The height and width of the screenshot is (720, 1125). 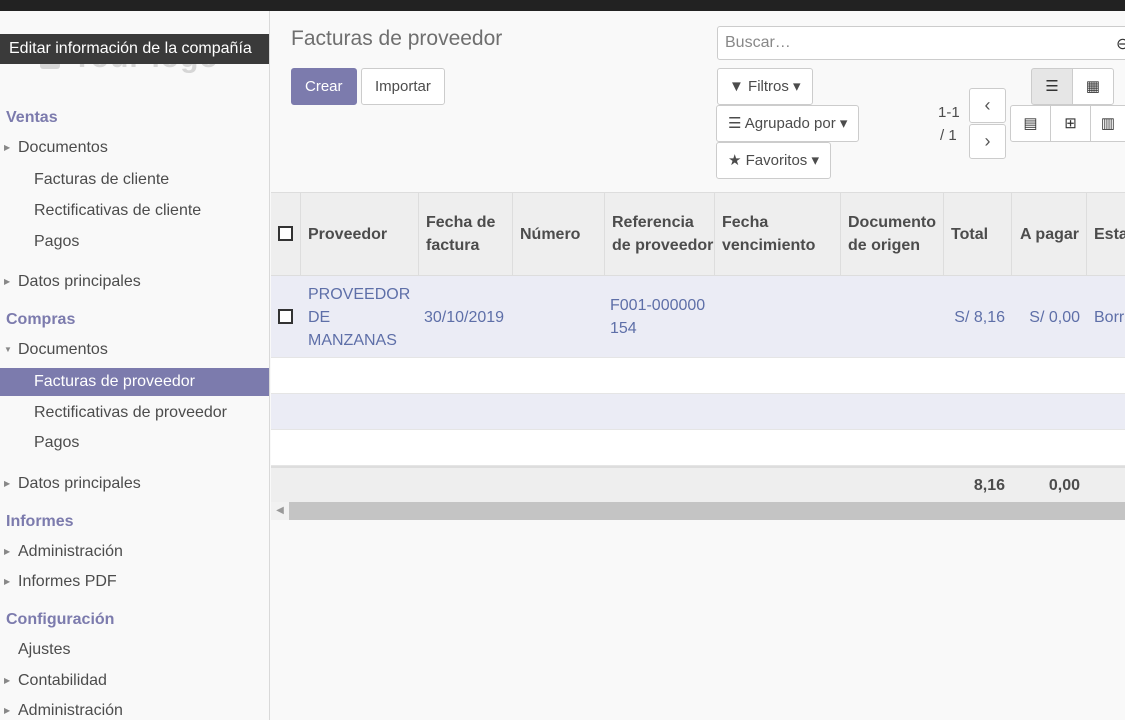 I want to click on sidebar-item-label: Rectificativas de cliente, so click(x=118, y=210).